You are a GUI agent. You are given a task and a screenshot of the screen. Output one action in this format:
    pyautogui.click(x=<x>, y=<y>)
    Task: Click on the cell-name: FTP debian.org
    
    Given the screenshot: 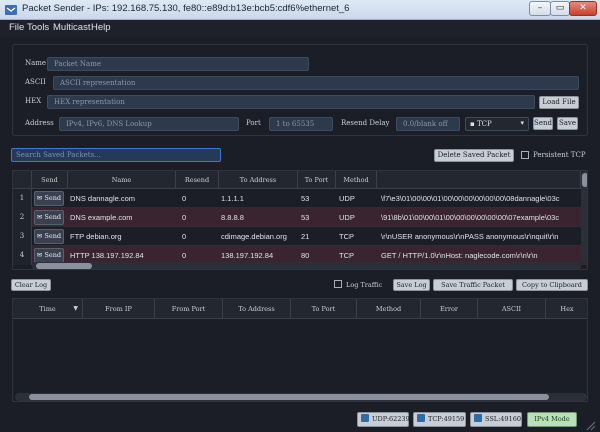 What is the action you would take?
    pyautogui.click(x=96, y=236)
    